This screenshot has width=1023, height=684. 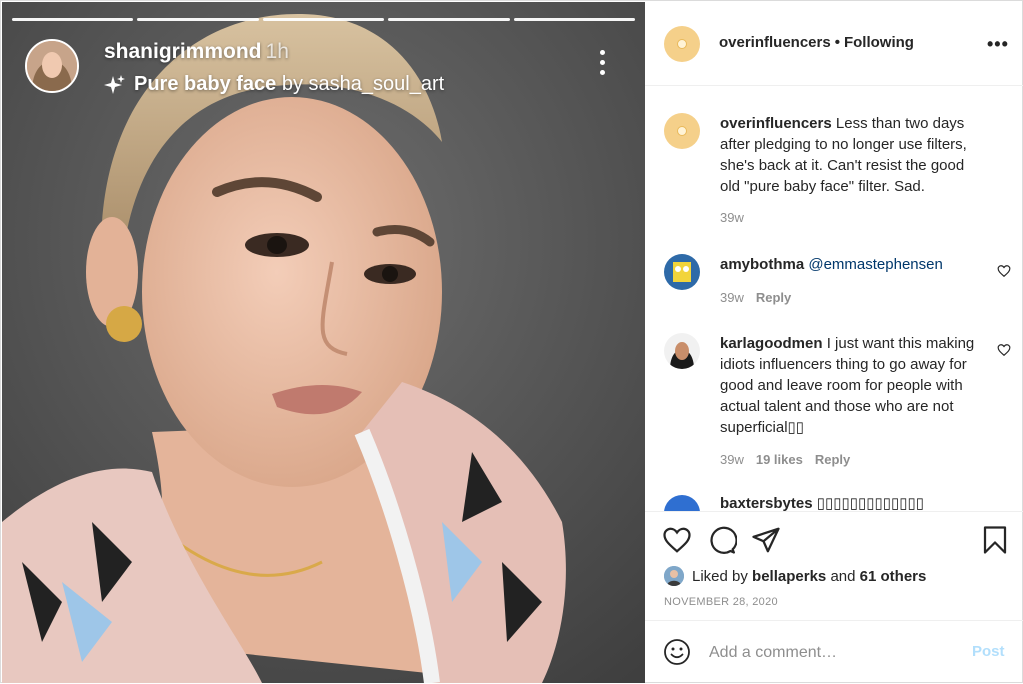 I want to click on comment-mention: @emmastephensen, so click(x=875, y=264).